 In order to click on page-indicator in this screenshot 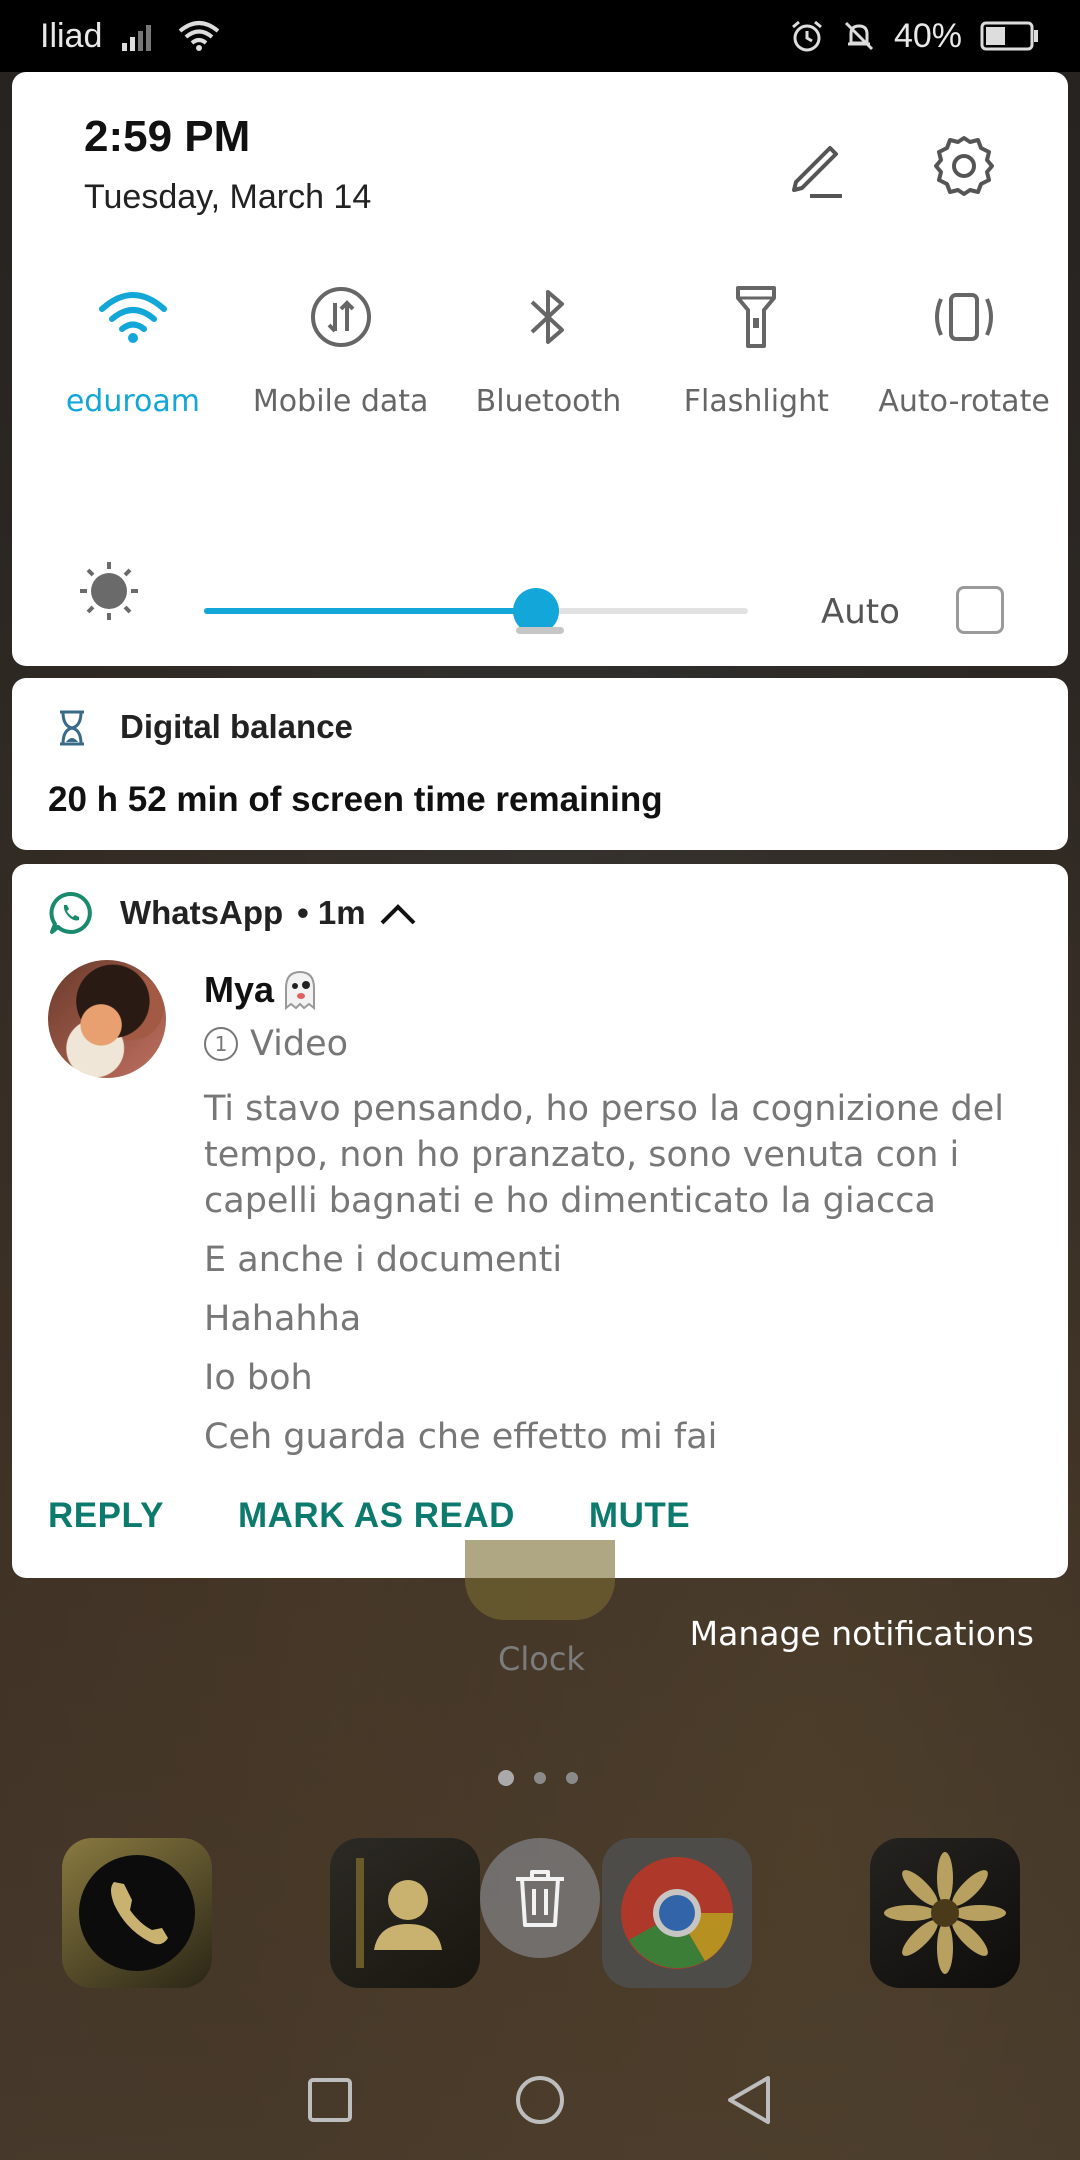, I will do `click(538, 1778)`.